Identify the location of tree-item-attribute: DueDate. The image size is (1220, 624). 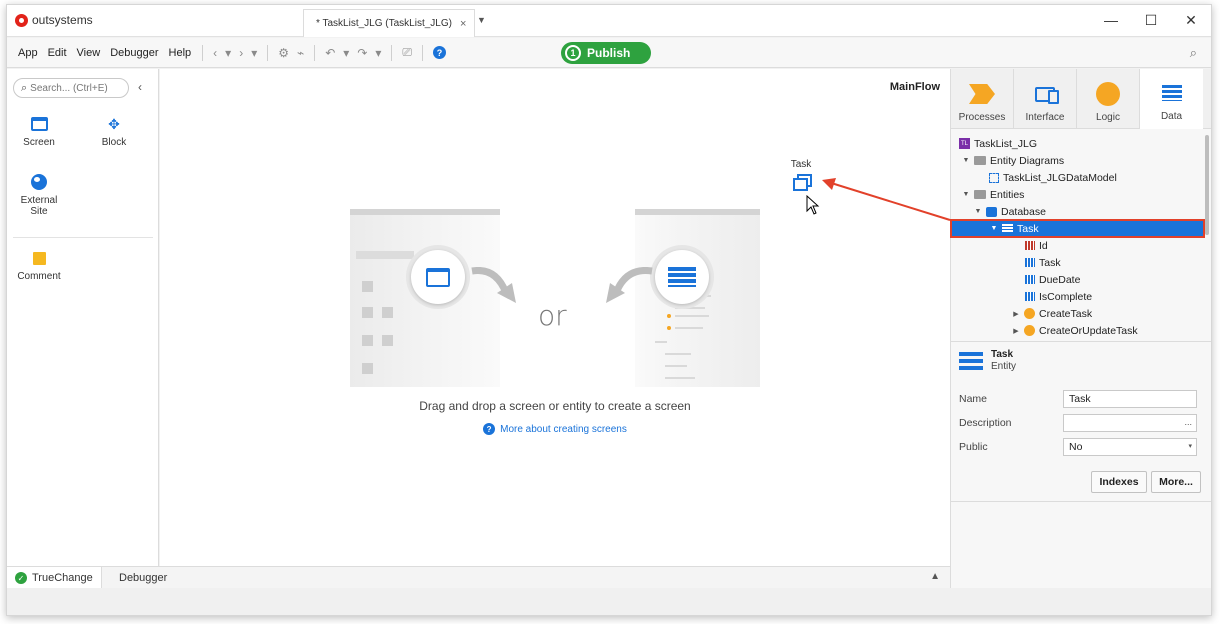
(1077, 279).